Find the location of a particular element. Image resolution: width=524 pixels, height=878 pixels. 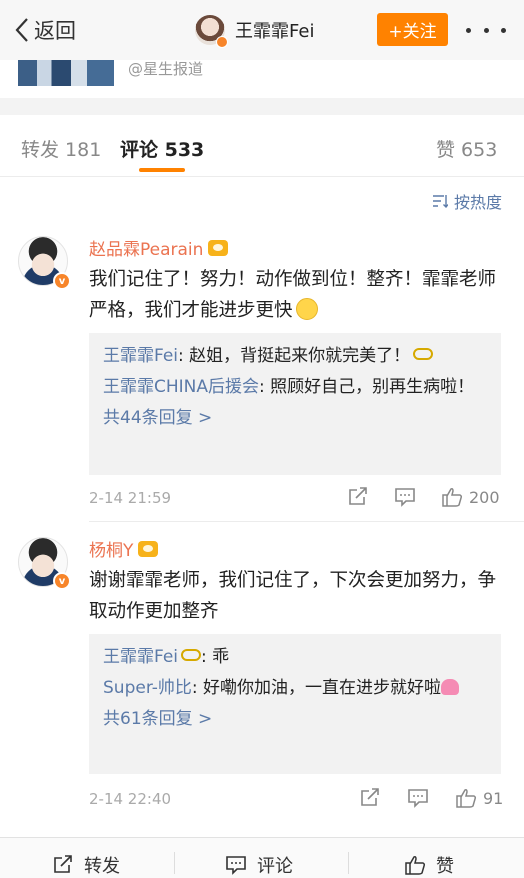

source-strip: @星生报道 is located at coordinates (262, 79).